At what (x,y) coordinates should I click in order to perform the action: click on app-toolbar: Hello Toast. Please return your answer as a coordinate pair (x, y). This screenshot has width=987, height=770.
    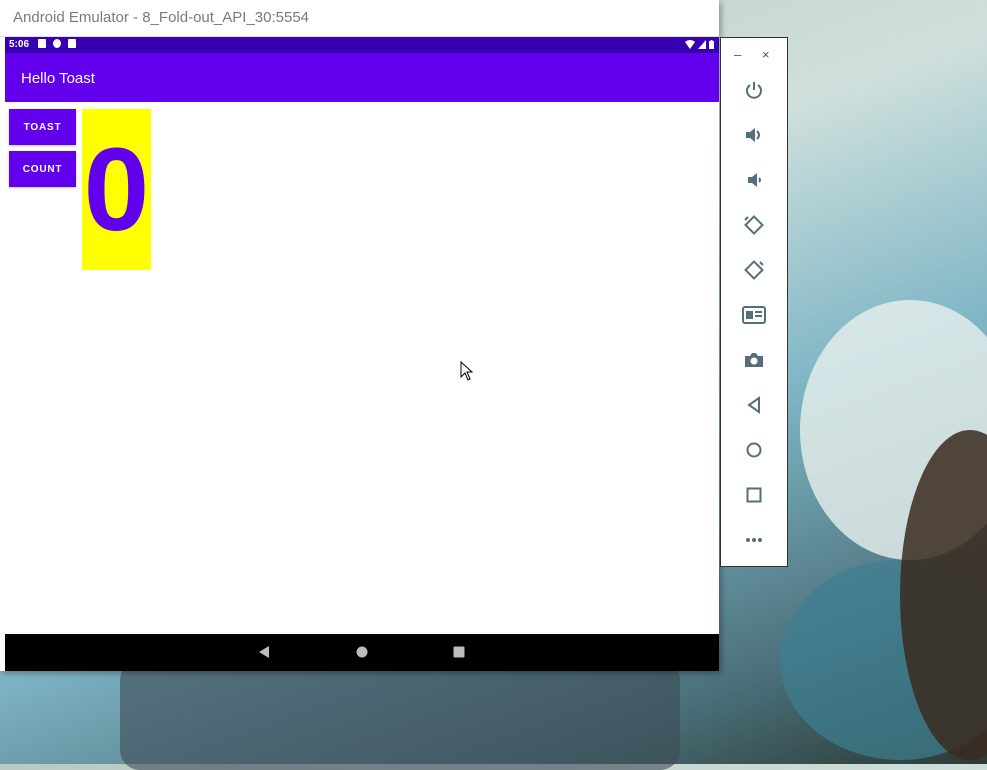
    Looking at the image, I should click on (362, 77).